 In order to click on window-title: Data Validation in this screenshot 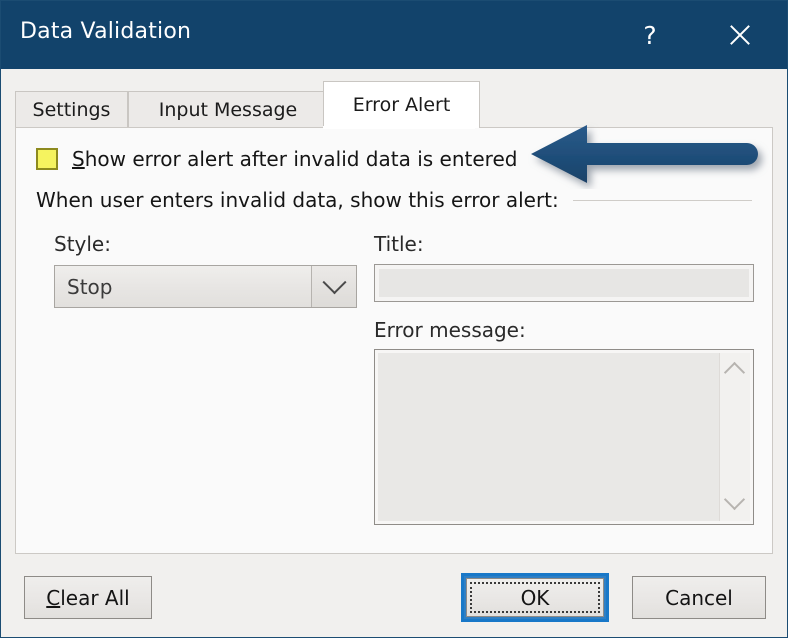, I will do `click(106, 31)`.